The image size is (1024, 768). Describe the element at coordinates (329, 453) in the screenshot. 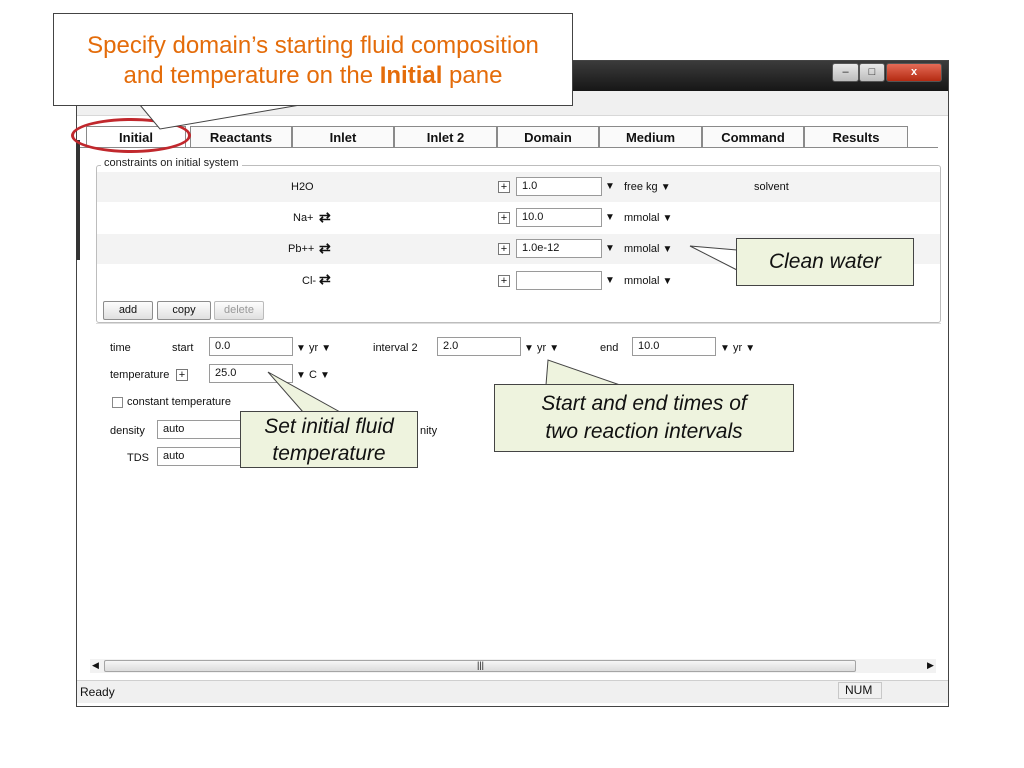

I see `fluid-temp-line-2: temperature` at that location.